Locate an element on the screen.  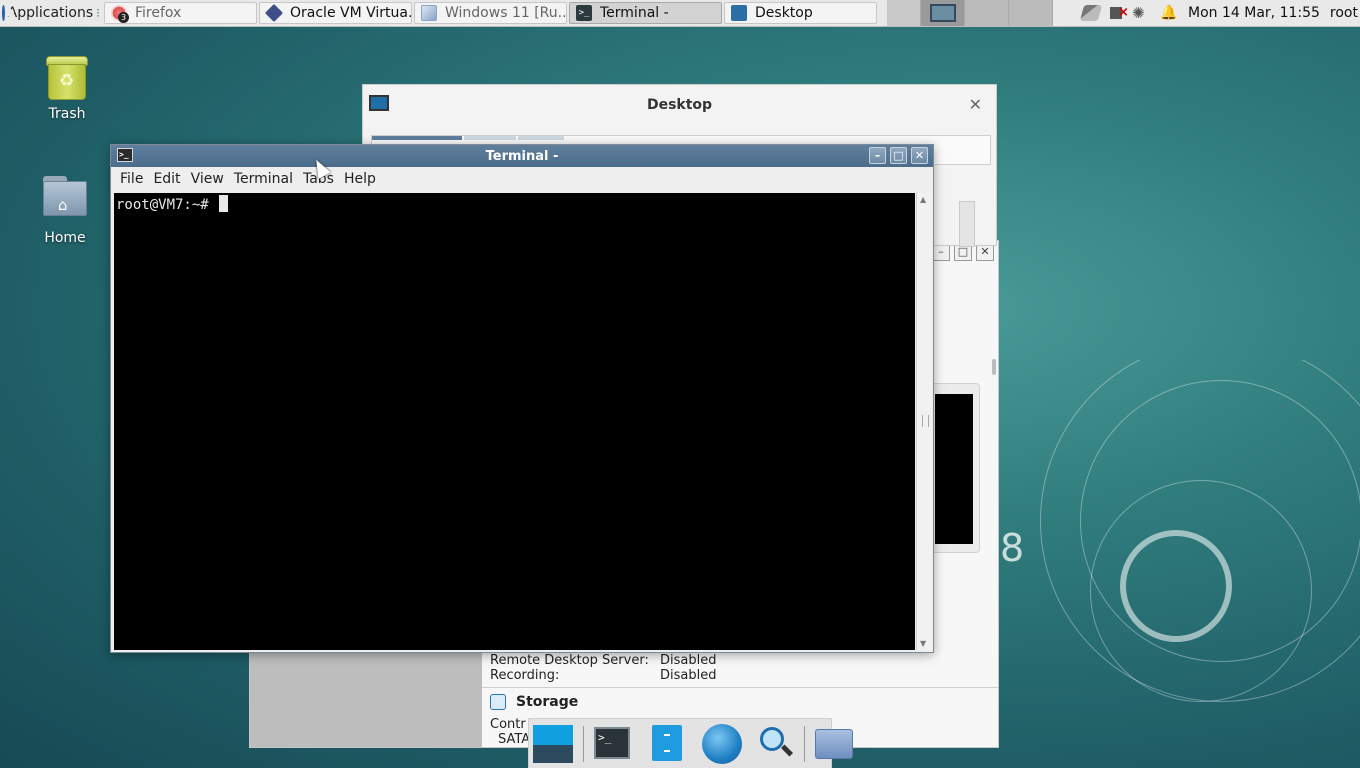
system-tray: ✺ 🔔 Mon 14 Mar, 11:55 root is located at coordinates (1219, 13).